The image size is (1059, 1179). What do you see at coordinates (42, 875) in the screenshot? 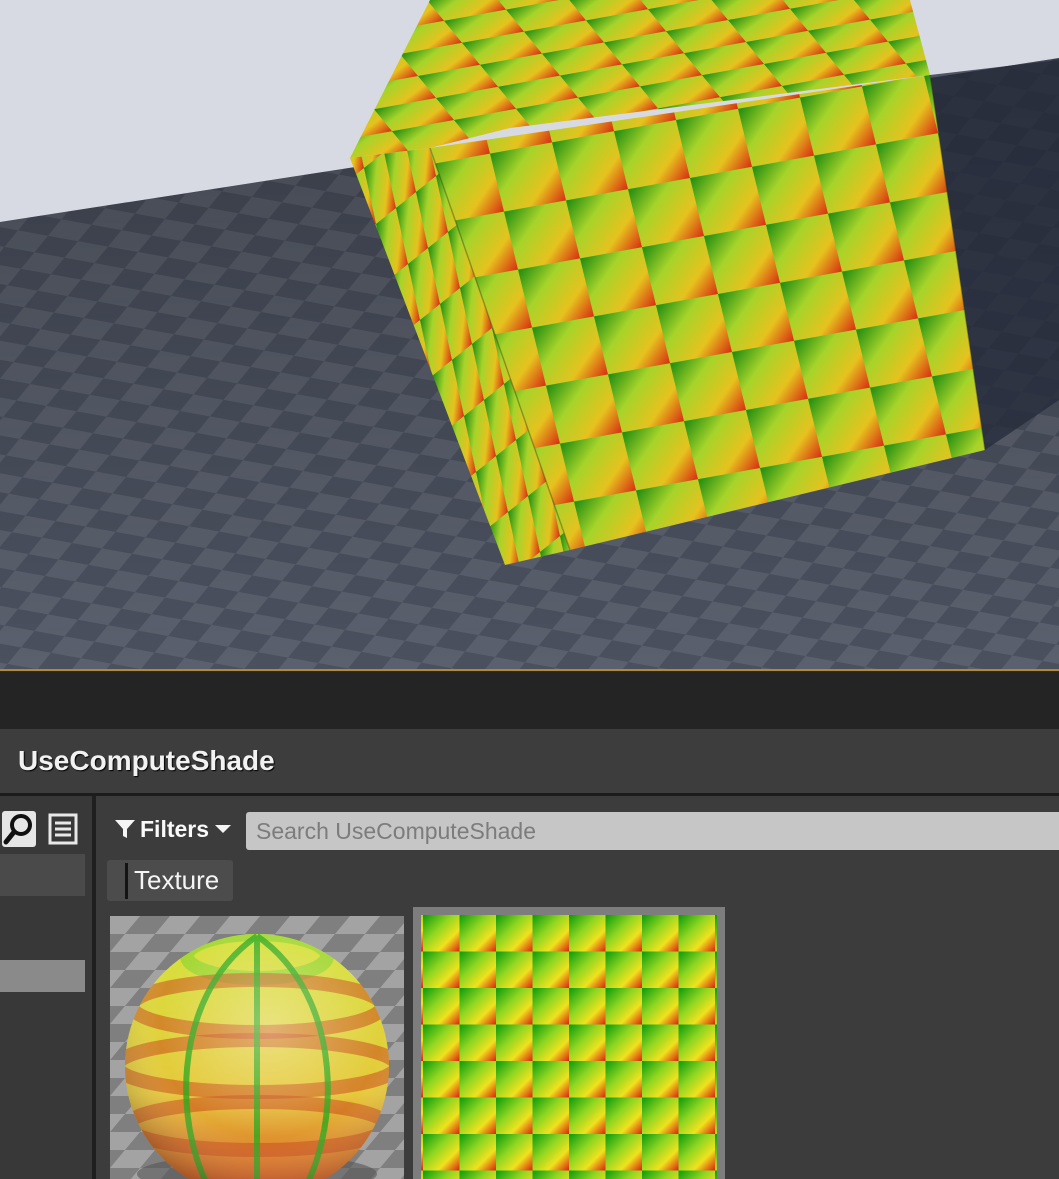
I see `folder-item` at bounding box center [42, 875].